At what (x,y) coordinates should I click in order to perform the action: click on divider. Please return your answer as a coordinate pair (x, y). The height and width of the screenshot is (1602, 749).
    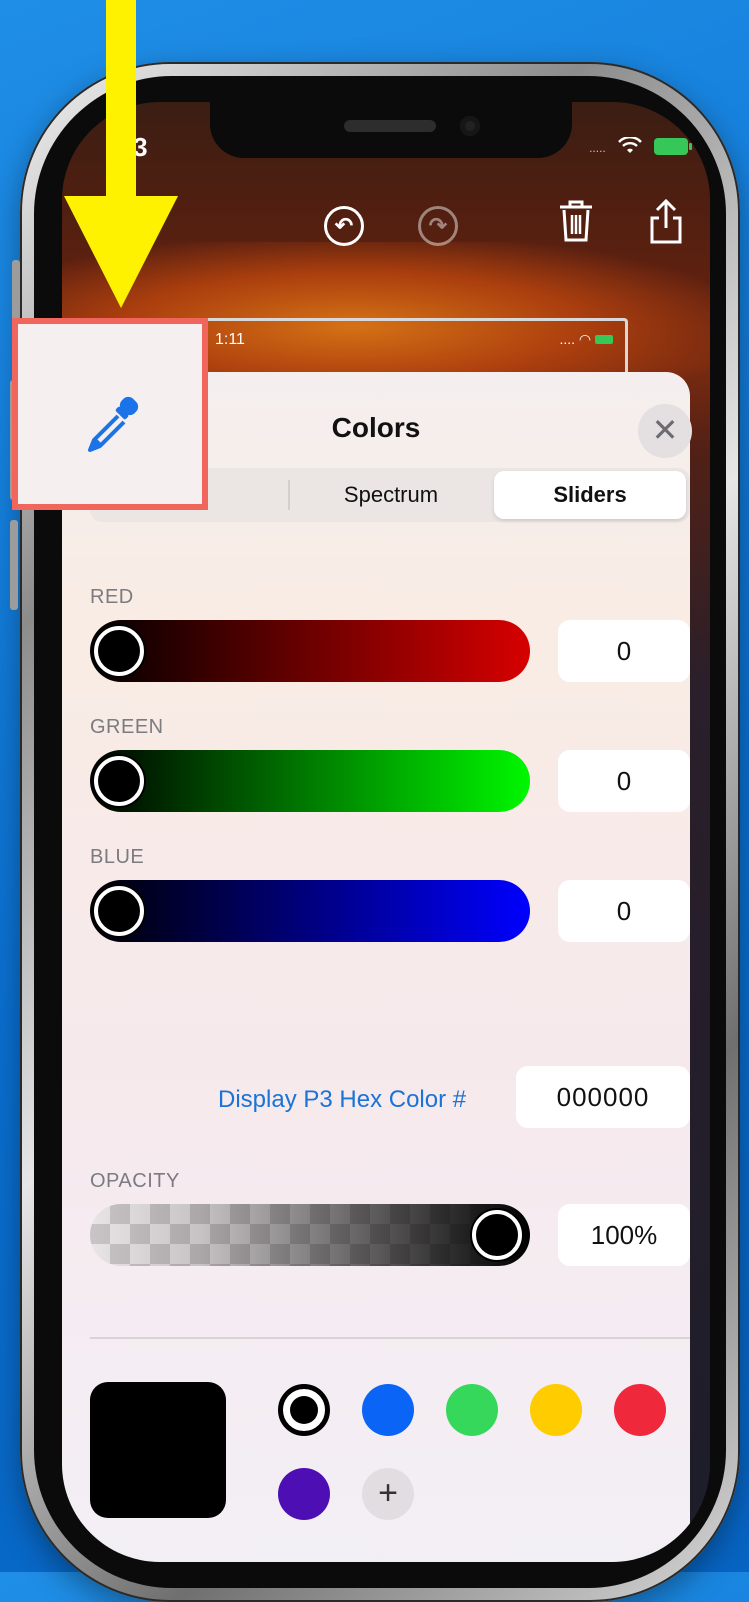
    Looking at the image, I should click on (390, 1338).